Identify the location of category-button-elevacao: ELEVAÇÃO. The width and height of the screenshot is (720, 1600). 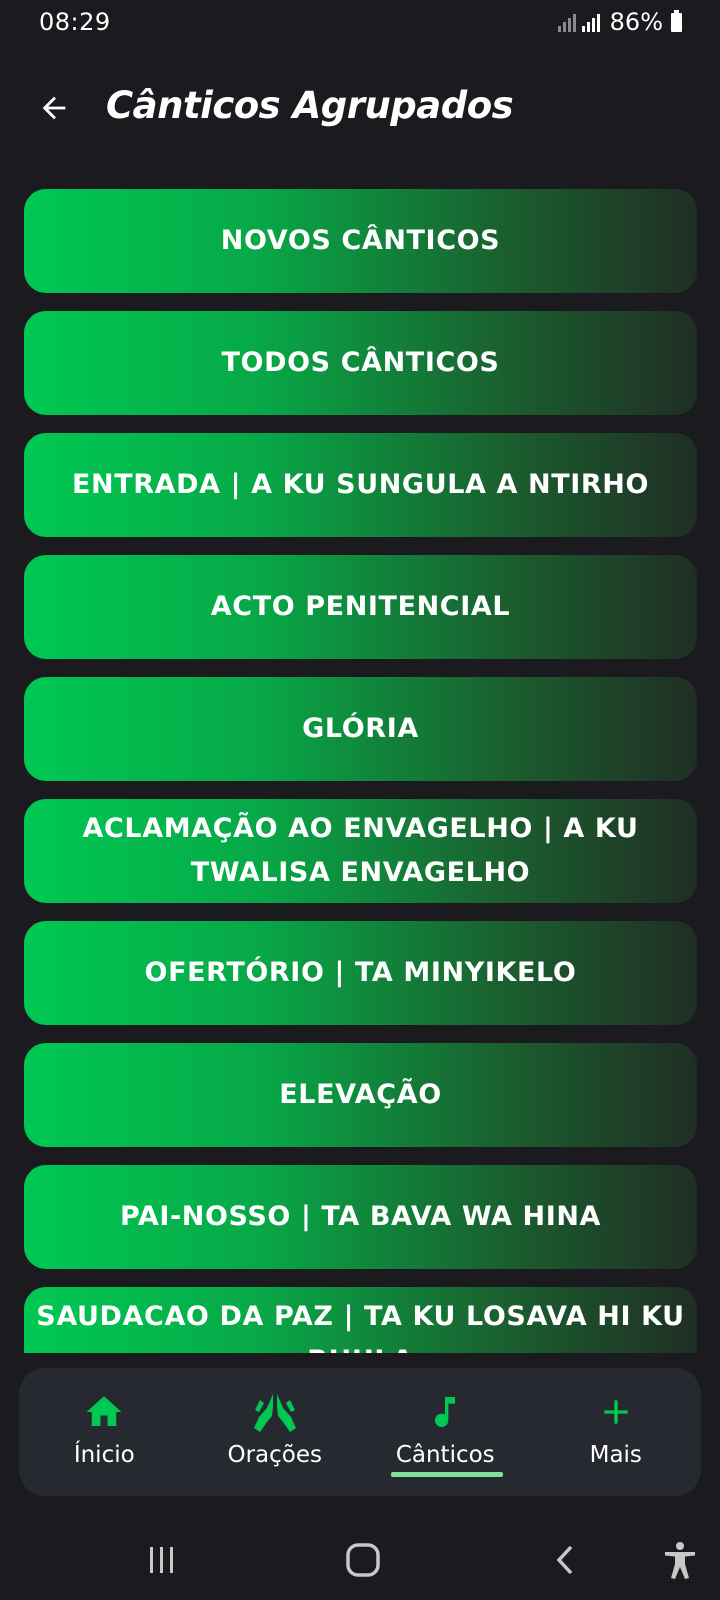
(360, 1095).